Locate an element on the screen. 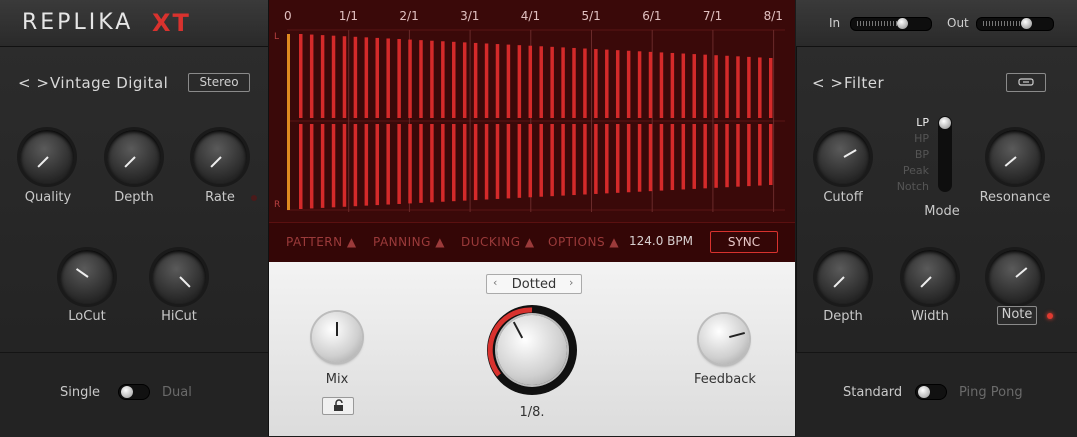  tab-panning: PANNING ▲ is located at coordinates (409, 242).